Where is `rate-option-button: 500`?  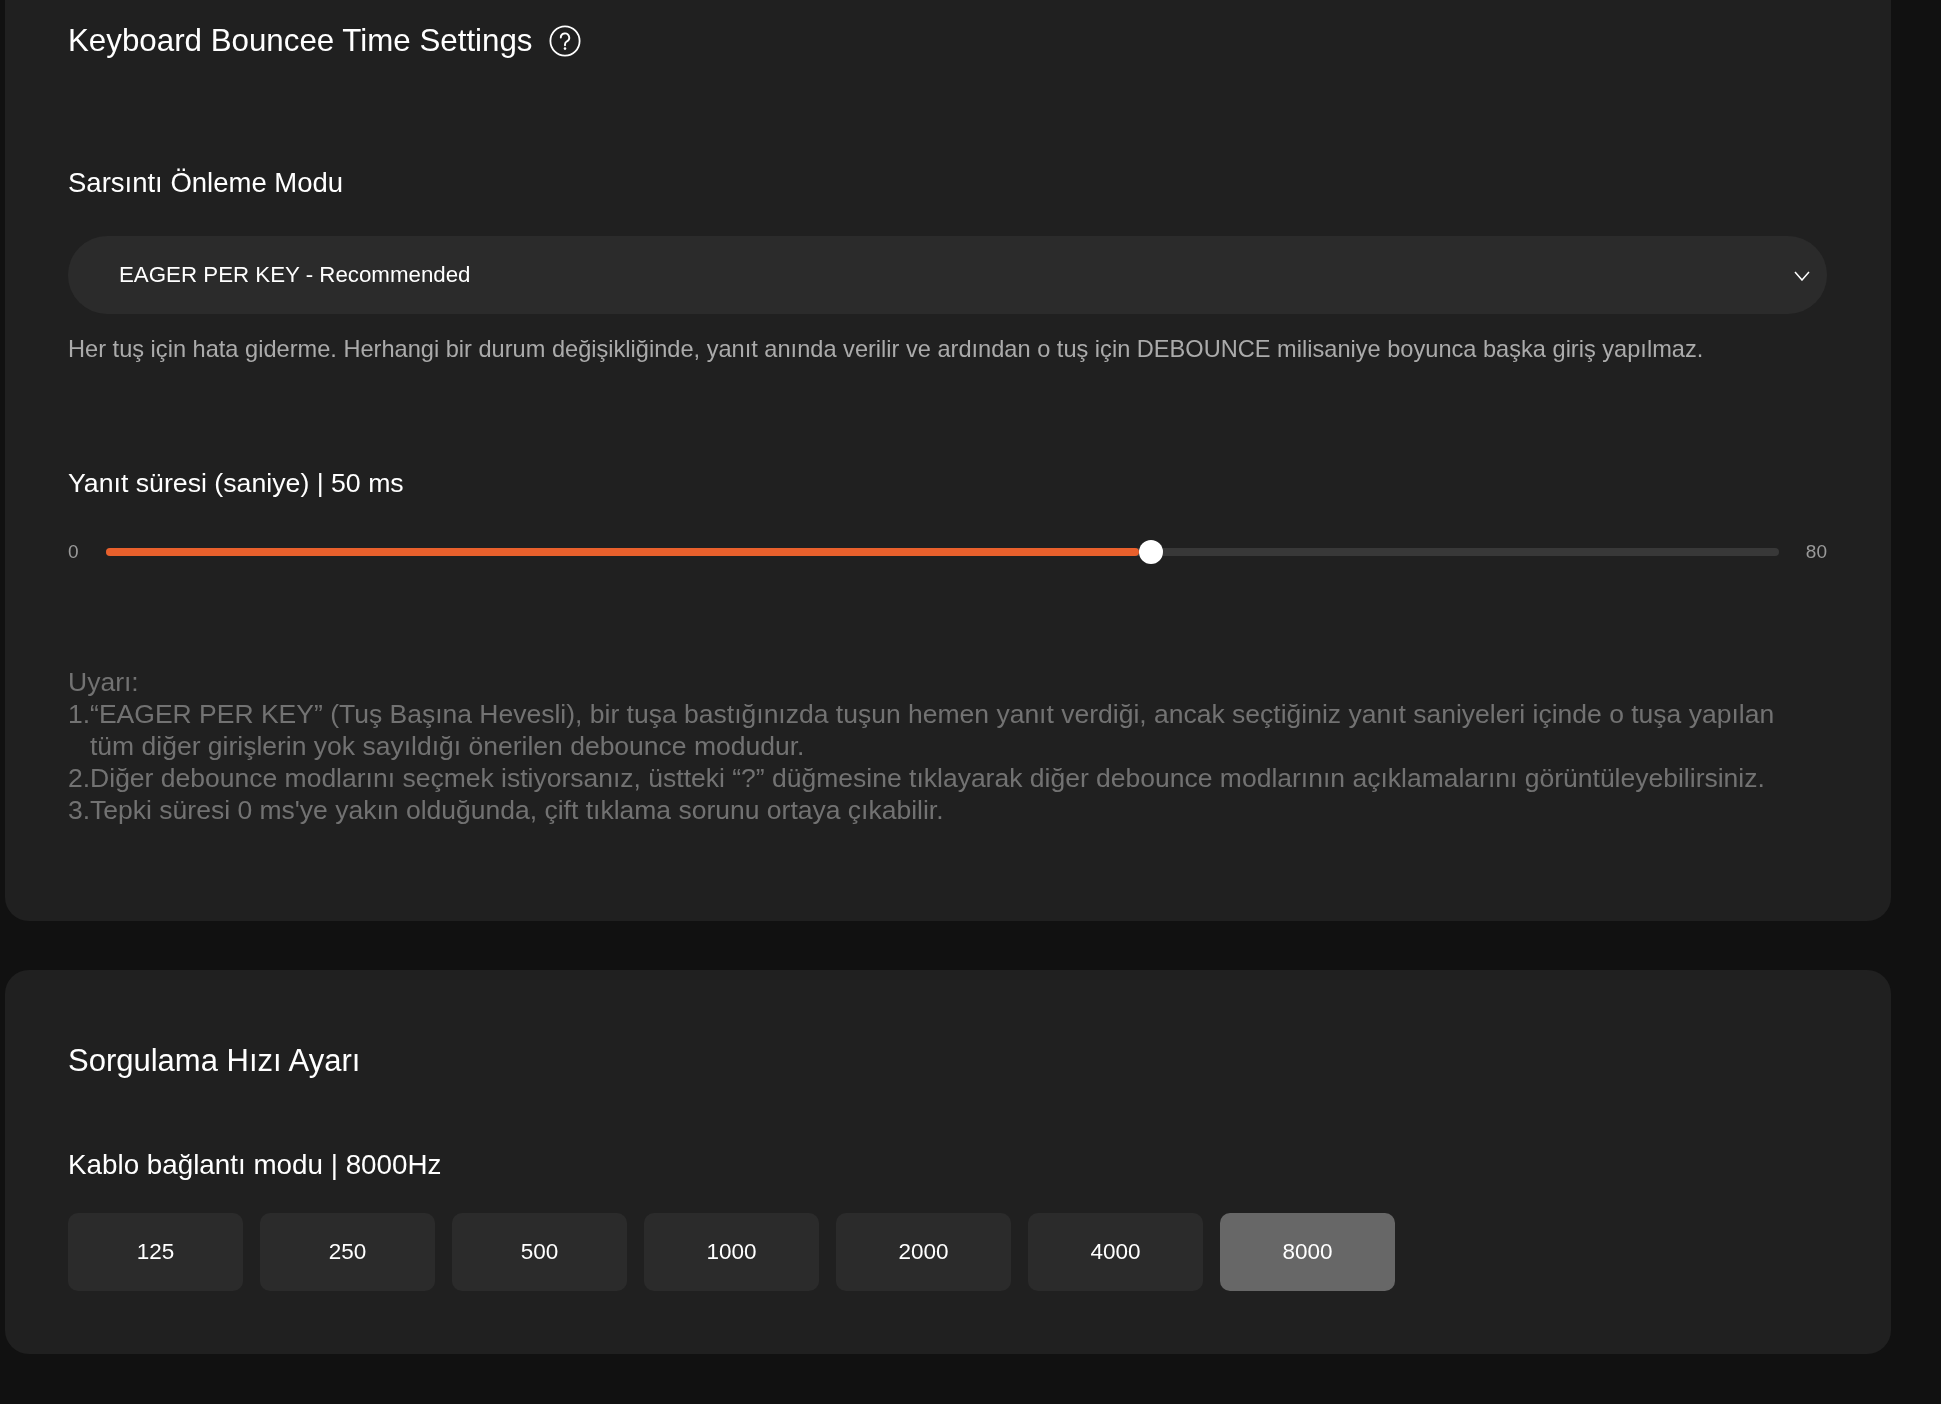
rate-option-button: 500 is located at coordinates (539, 1252).